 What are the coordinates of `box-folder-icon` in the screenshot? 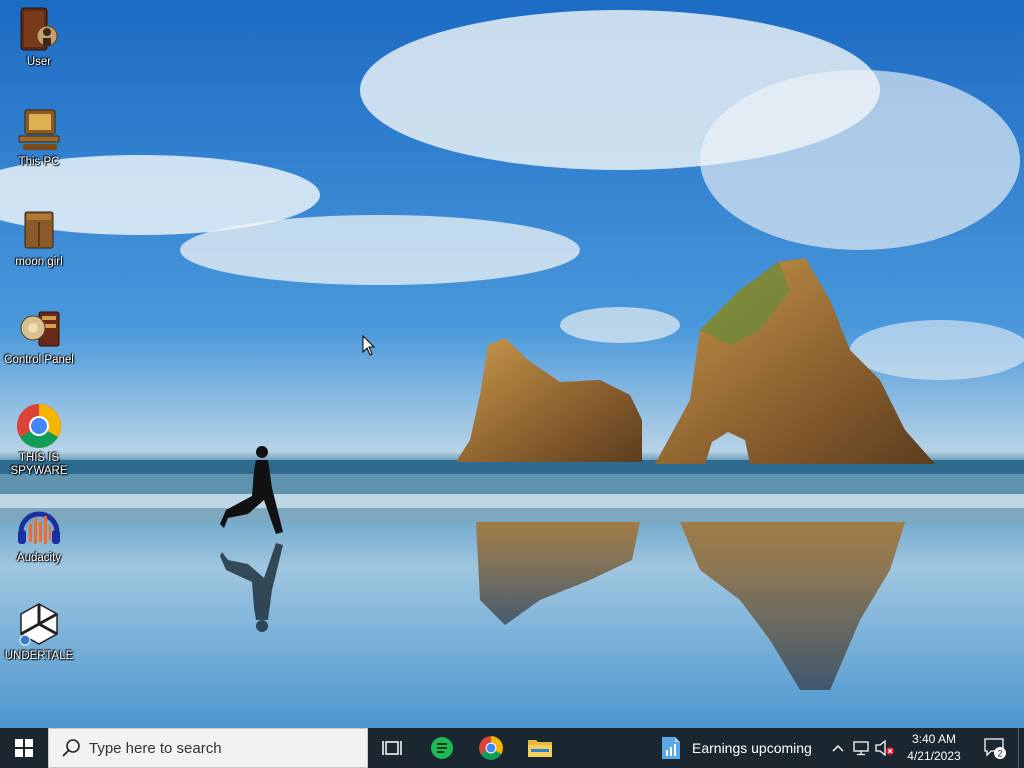 It's located at (39, 230).